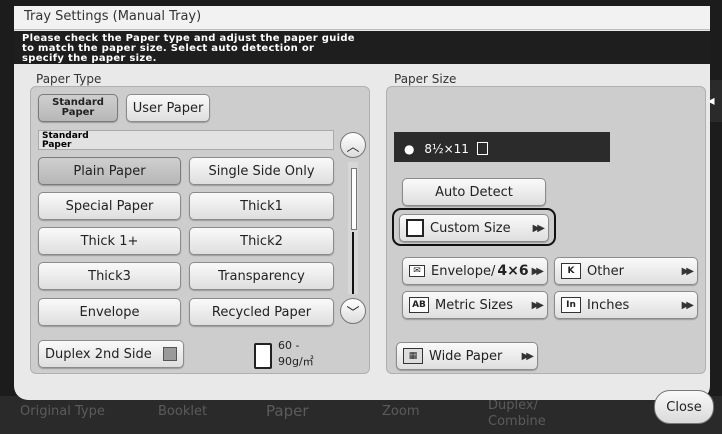  What do you see at coordinates (65, 136) in the screenshot?
I see `section-header-line: Standard` at bounding box center [65, 136].